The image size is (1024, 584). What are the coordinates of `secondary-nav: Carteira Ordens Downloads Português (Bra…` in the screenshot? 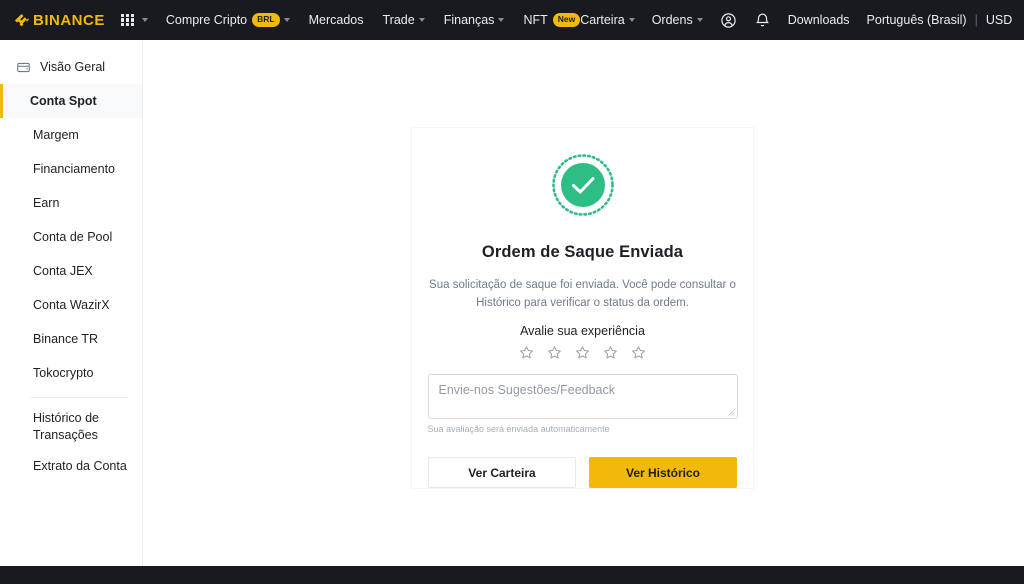 It's located at (796, 20).